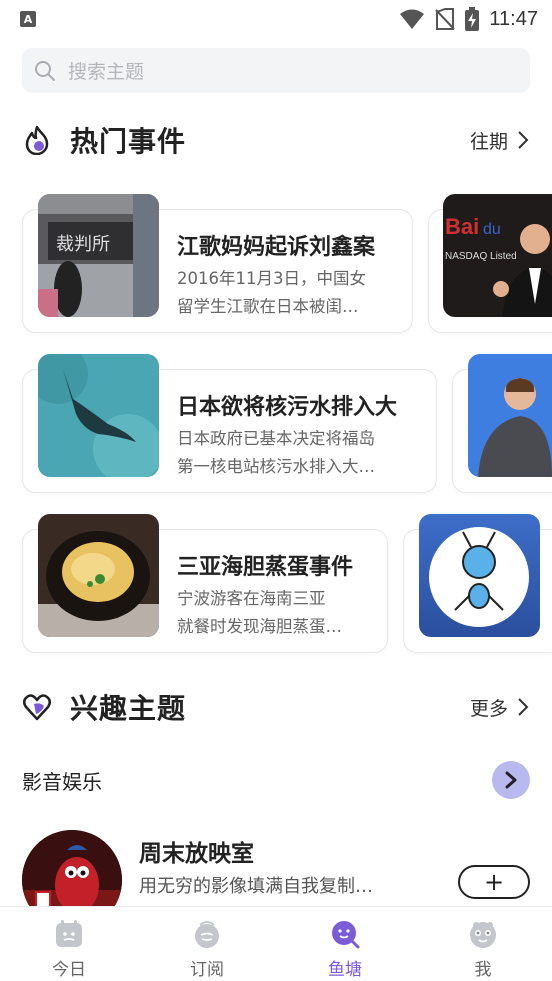 The image size is (552, 981). Describe the element at coordinates (196, 854) in the screenshot. I see `topic-title: 周末放映室` at that location.